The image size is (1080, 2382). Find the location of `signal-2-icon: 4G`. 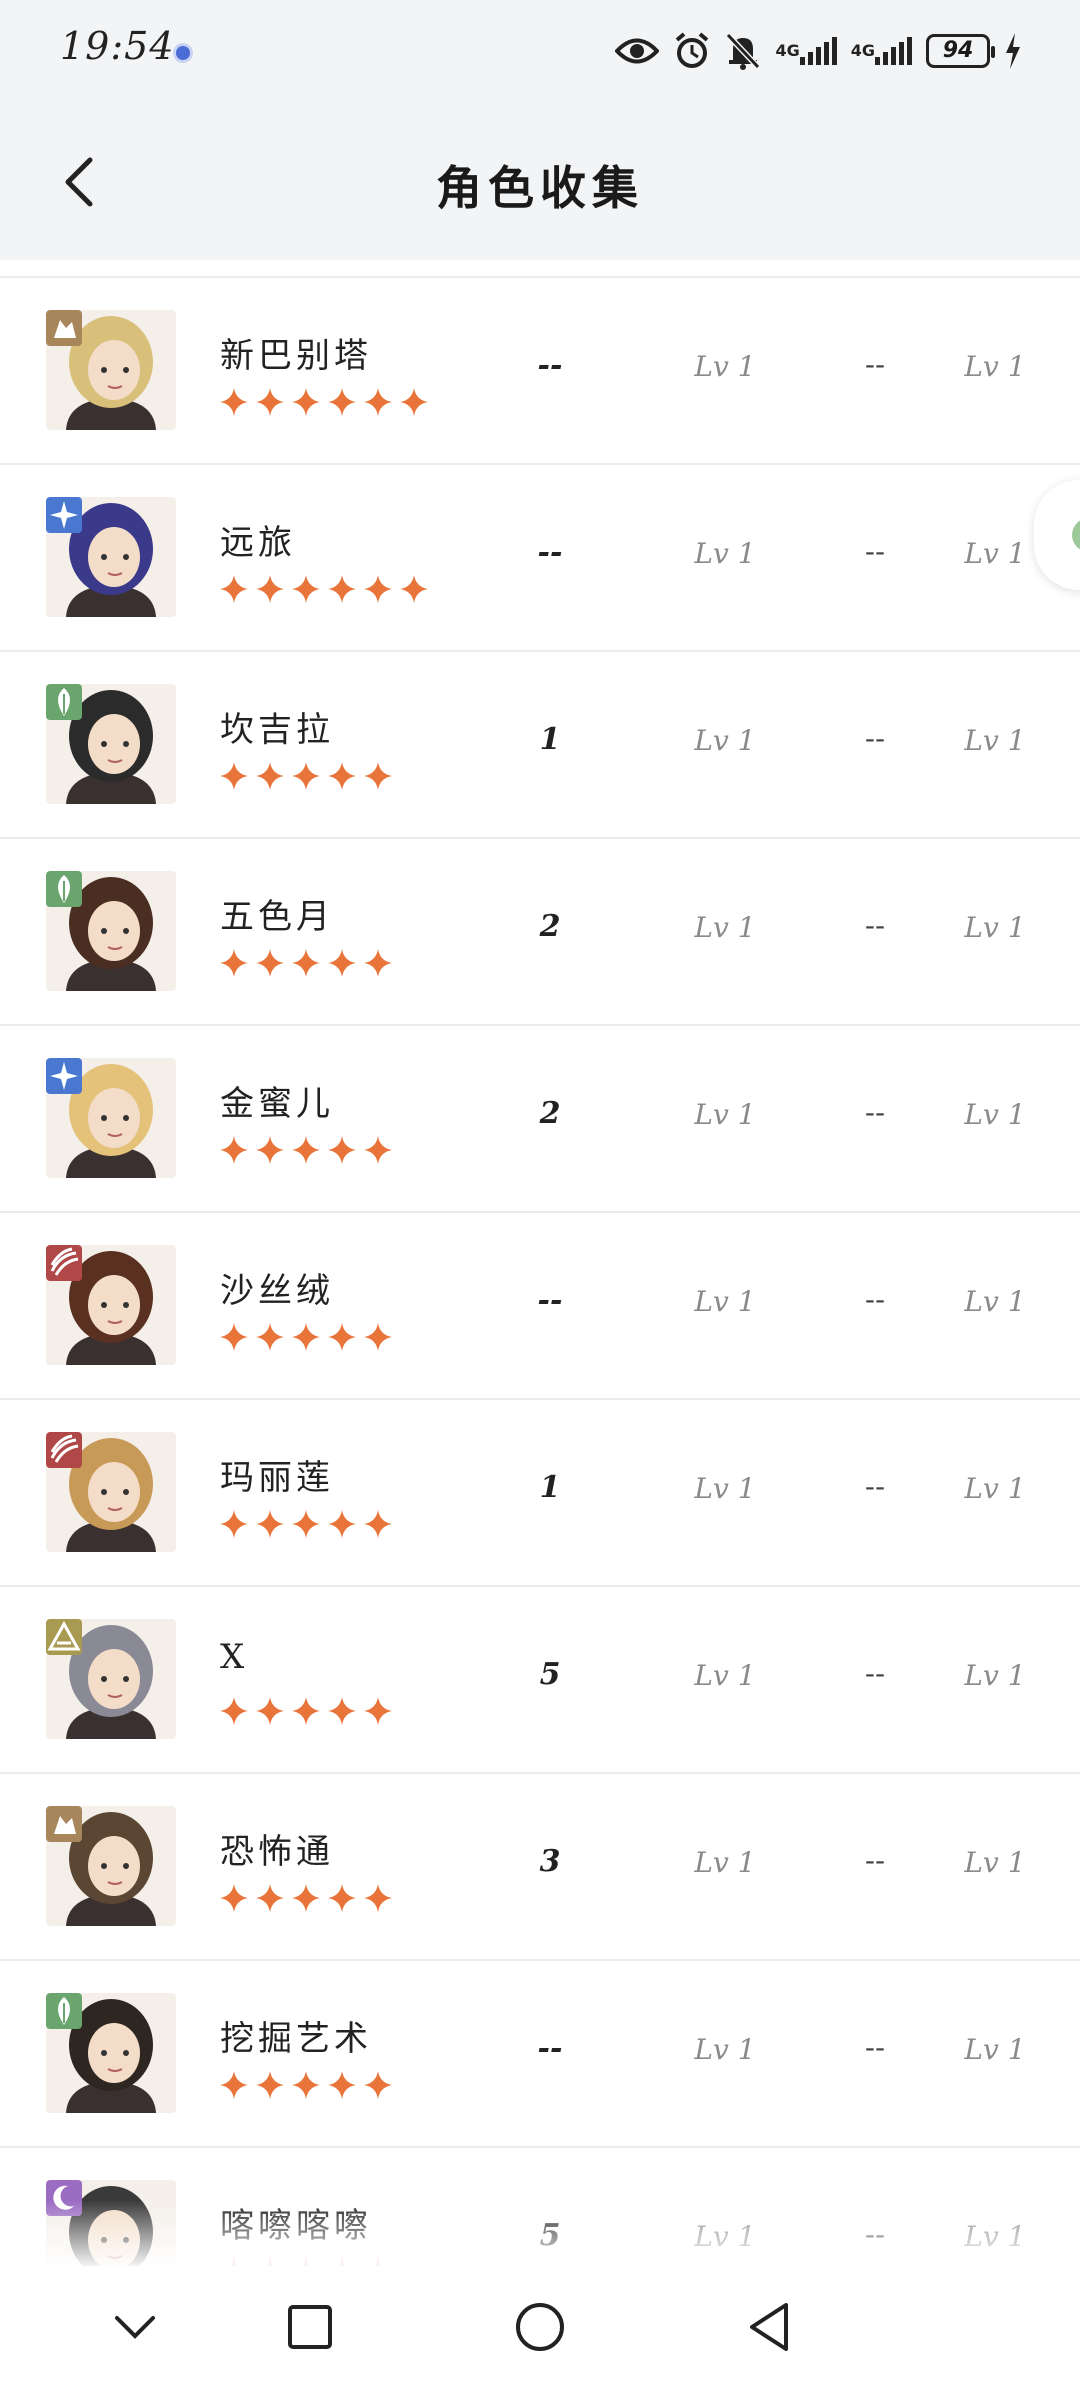

signal-2-icon: 4G is located at coordinates (881, 51).